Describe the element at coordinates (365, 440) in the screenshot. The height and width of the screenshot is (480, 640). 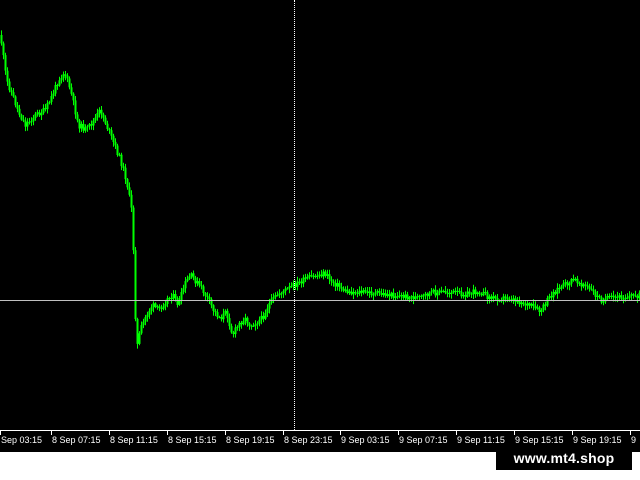
I see `time-tick-label: 9 Sep 03:15` at that location.